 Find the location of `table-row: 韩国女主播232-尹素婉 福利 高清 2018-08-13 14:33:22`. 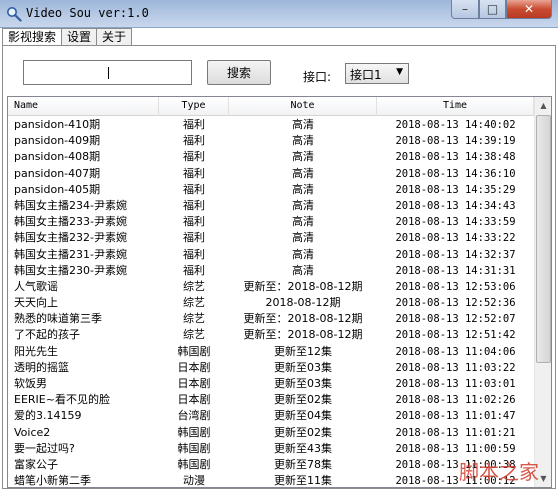

table-row: 韩国女主播232-尹素婉 福利 高清 2018-08-13 14:33:22 is located at coordinates (271, 238).